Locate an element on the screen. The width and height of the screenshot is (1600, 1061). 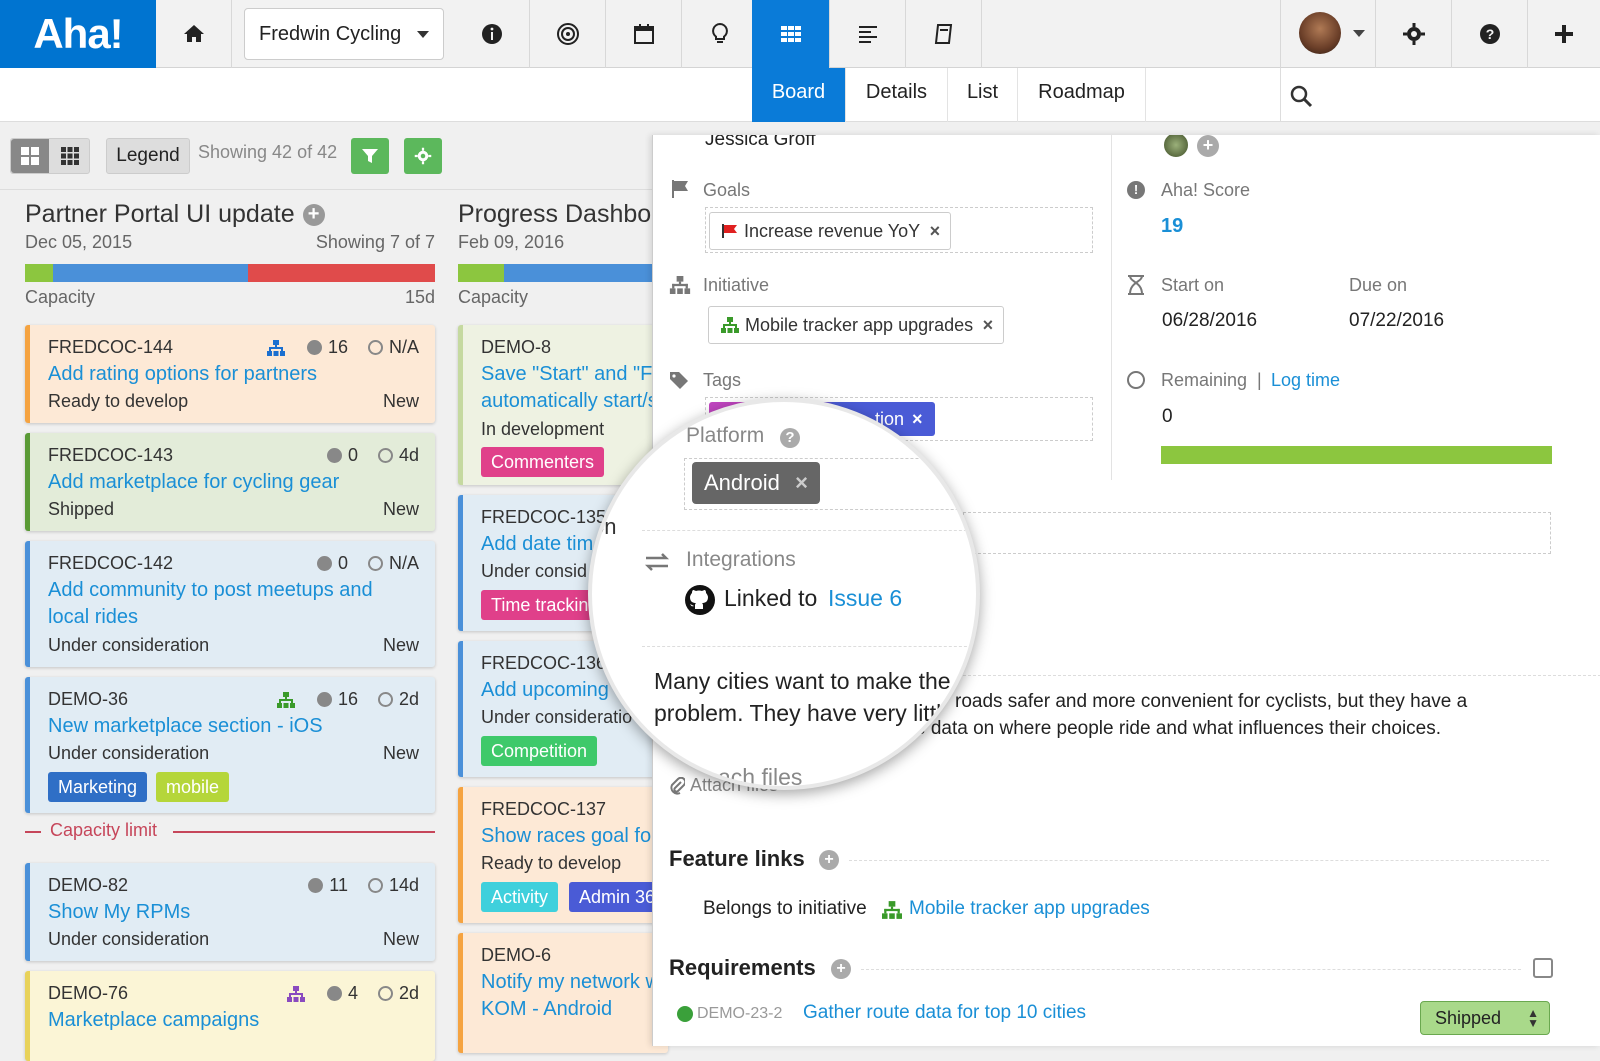
lightbulb-icon is located at coordinates (720, 34).